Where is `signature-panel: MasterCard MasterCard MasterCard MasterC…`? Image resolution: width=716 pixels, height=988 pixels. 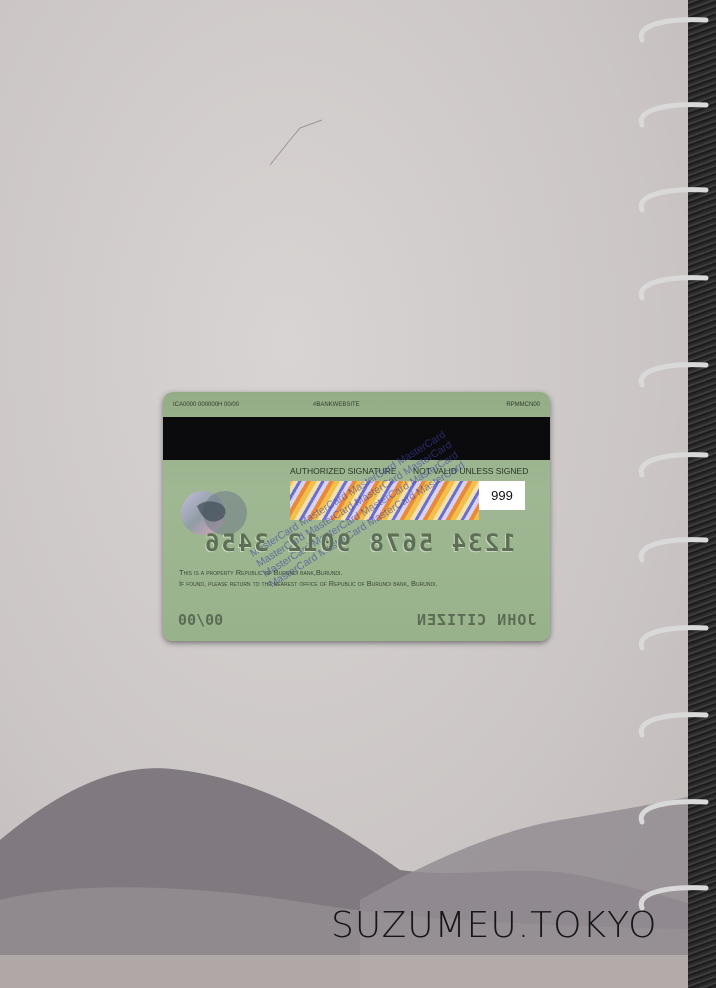
signature-panel: MasterCard MasterCard MasterCard MasterC… is located at coordinates (364, 510).